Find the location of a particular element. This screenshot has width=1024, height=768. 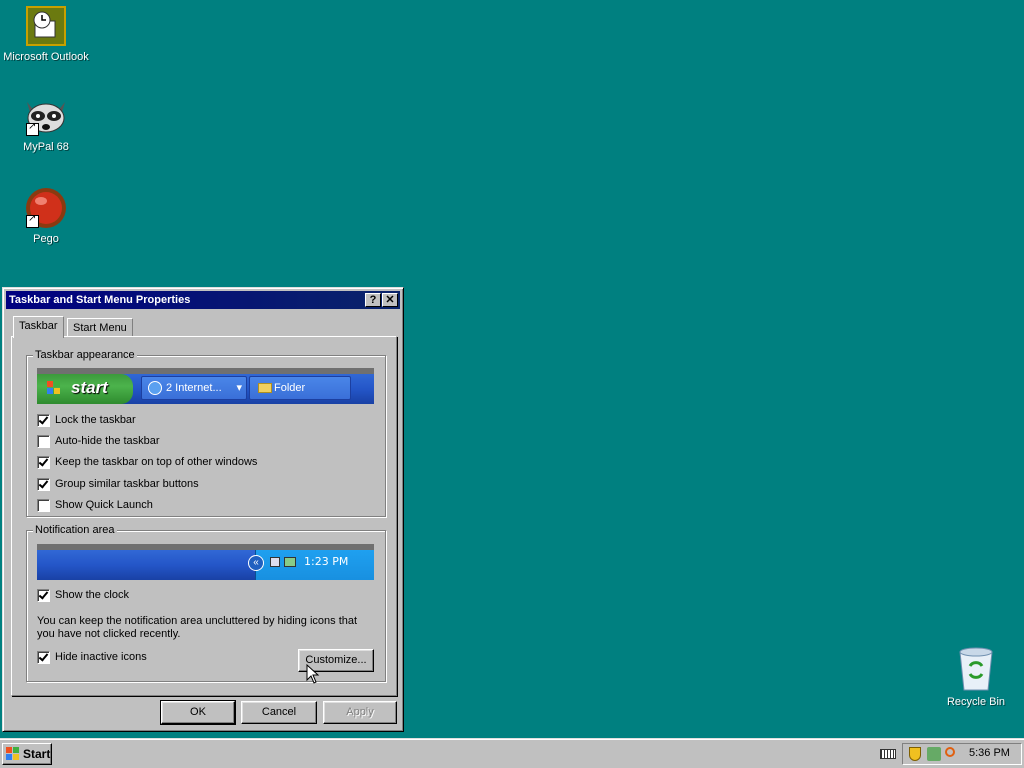

option-label: Group similar taskbar buttons is located at coordinates (127, 484).